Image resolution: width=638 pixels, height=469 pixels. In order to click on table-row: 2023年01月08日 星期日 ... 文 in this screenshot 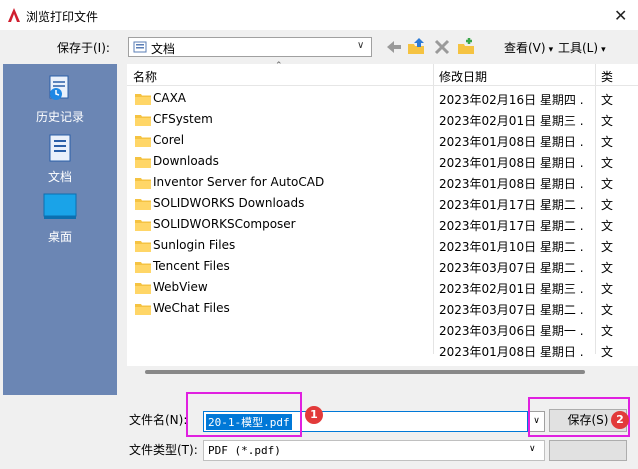, I will do `click(382, 350)`.